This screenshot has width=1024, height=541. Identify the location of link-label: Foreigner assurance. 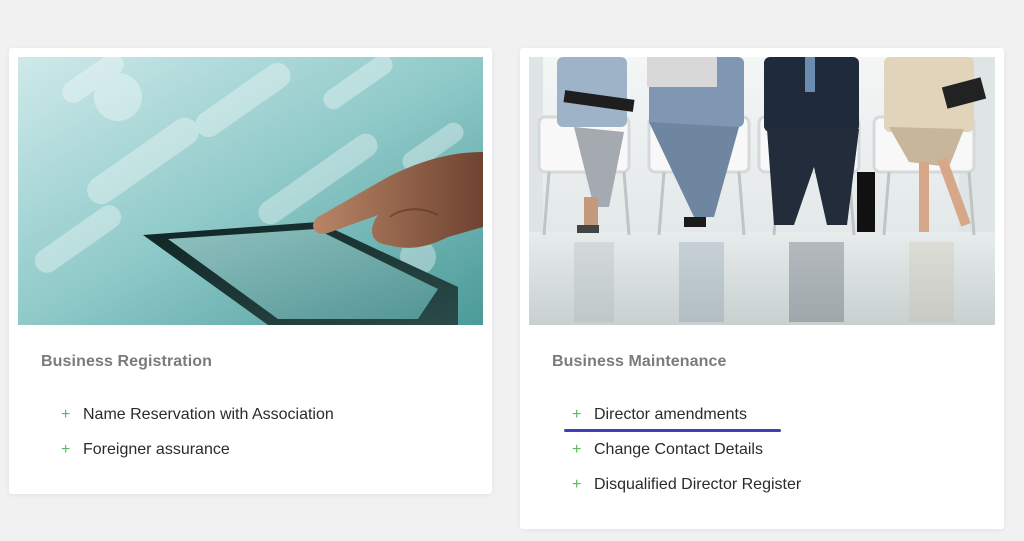
(156, 450).